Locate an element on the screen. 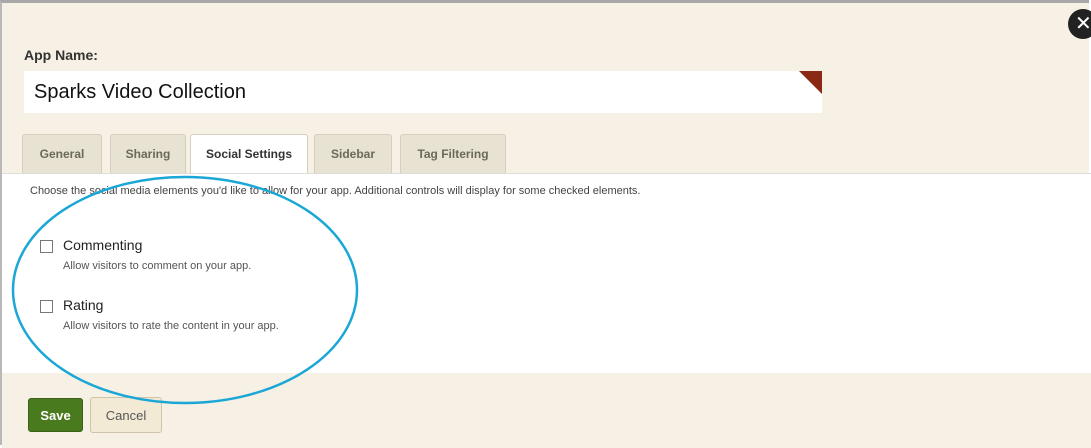 This screenshot has width=1091, height=448. corner-flag-icon is located at coordinates (810, 82).